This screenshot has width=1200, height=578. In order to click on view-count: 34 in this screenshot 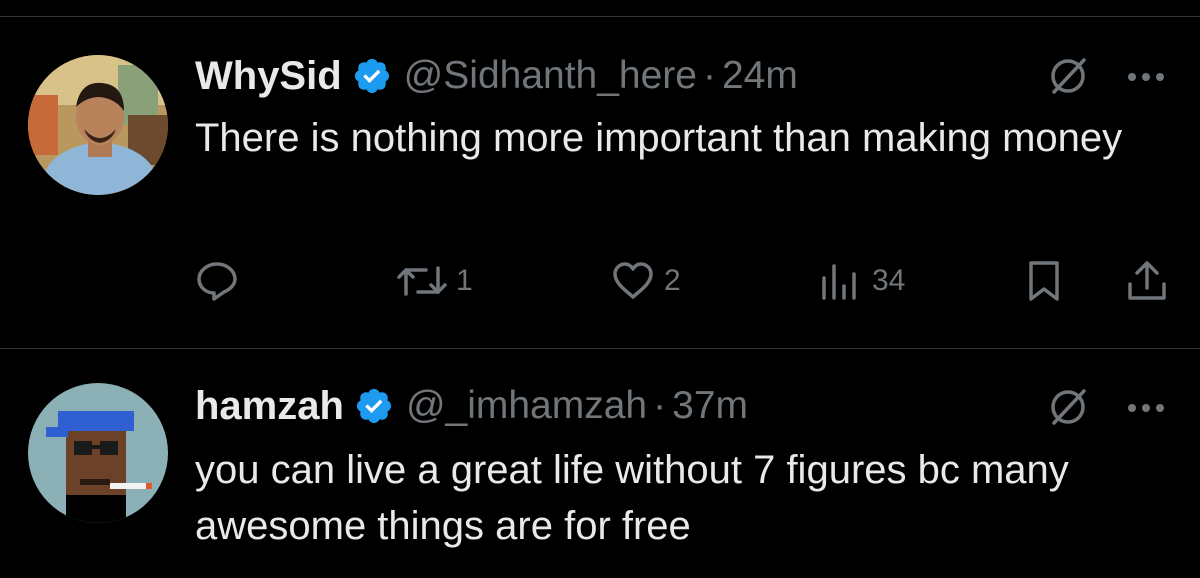, I will do `click(889, 280)`.